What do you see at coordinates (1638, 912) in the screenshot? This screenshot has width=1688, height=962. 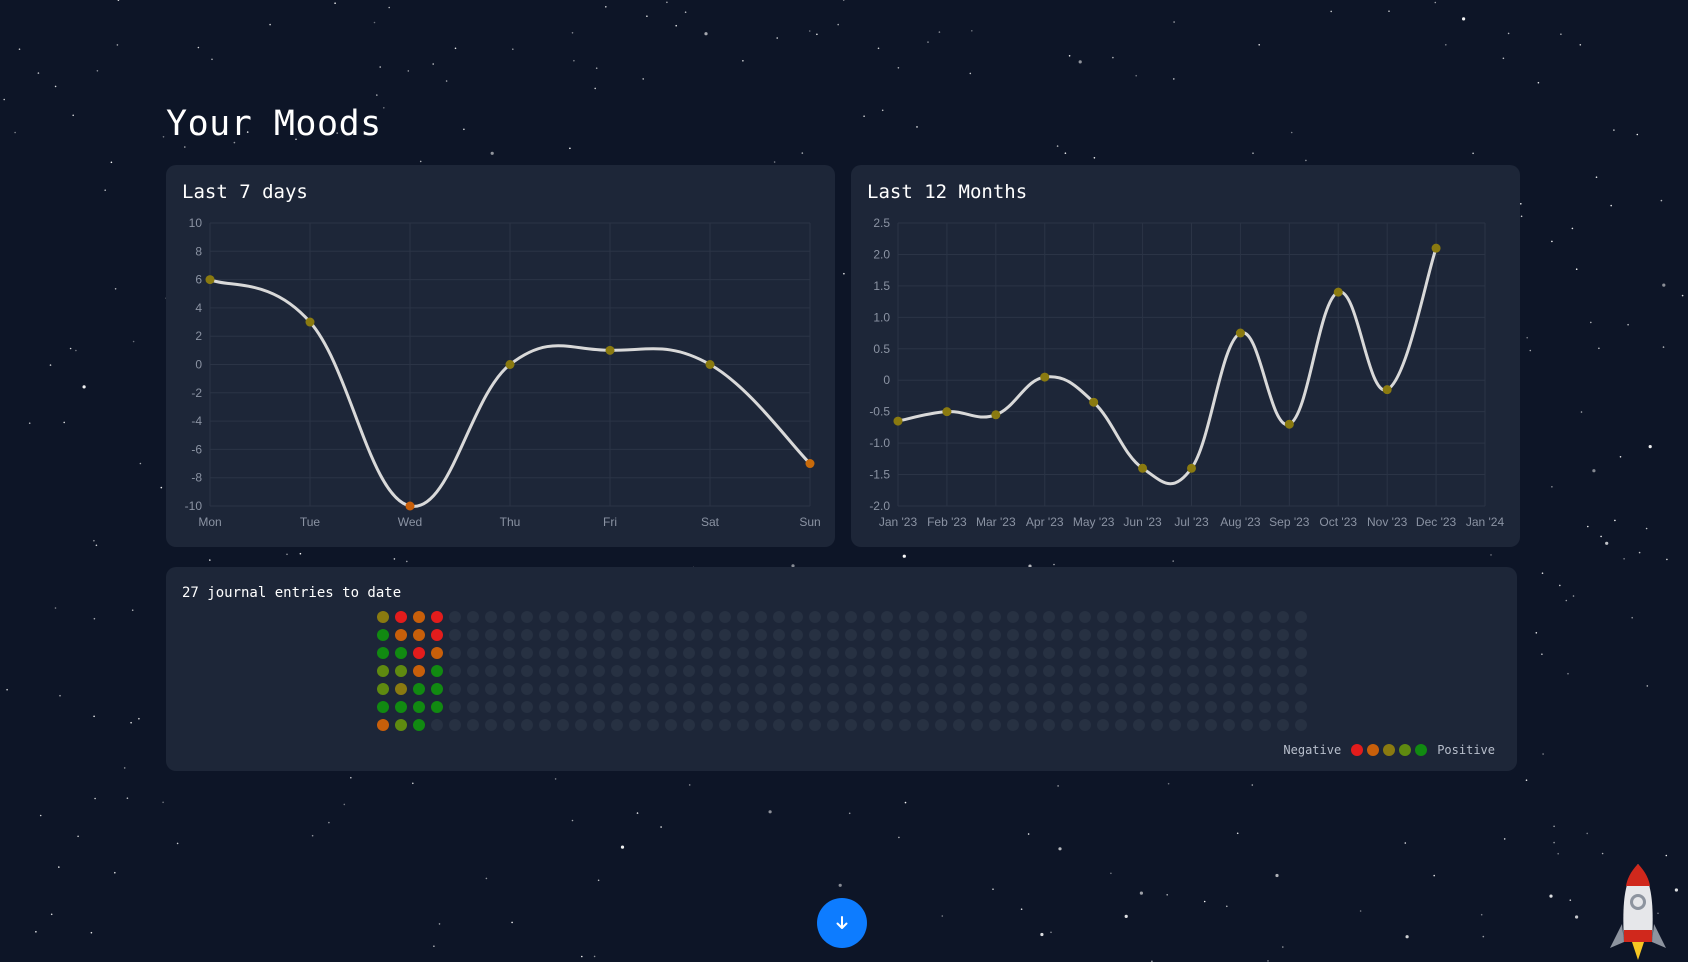 I see `rocket-icon` at bounding box center [1638, 912].